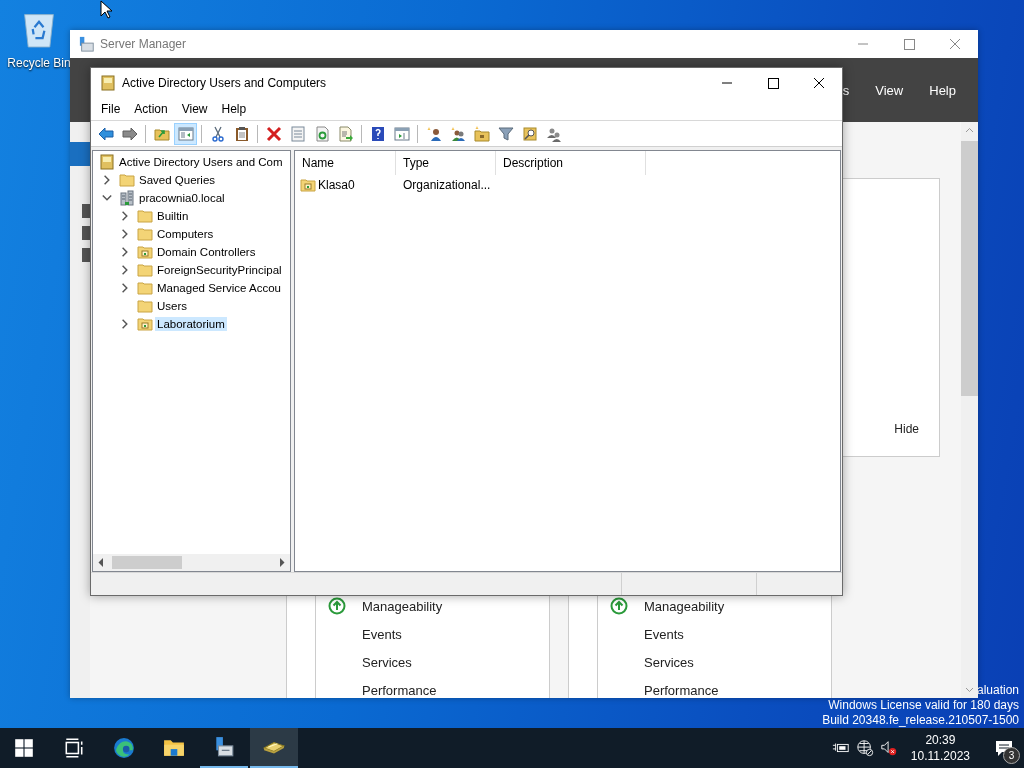 This screenshot has width=1024, height=768. Describe the element at coordinates (906, 429) in the screenshot. I see `hide-link: Hide` at that location.